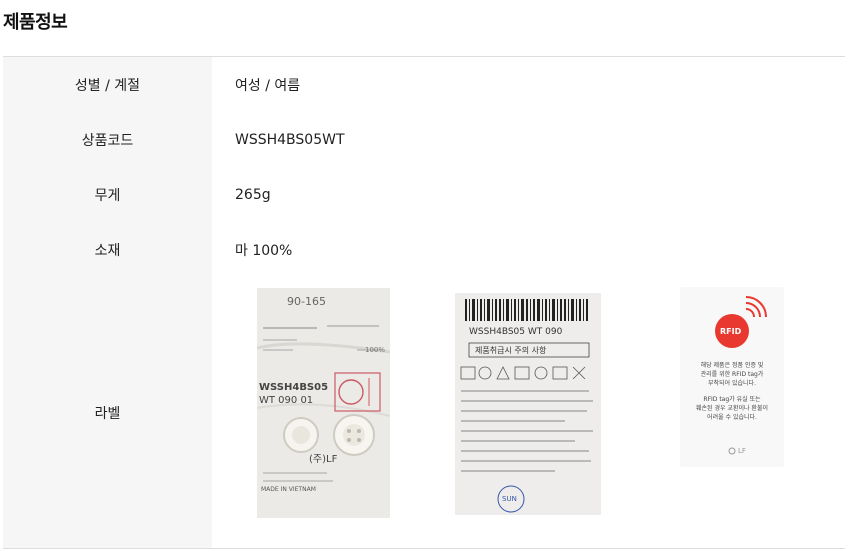 Image resolution: width=851 pixels, height=558 pixels. I want to click on origin-text: MADE IN VIETNAM, so click(288, 489).